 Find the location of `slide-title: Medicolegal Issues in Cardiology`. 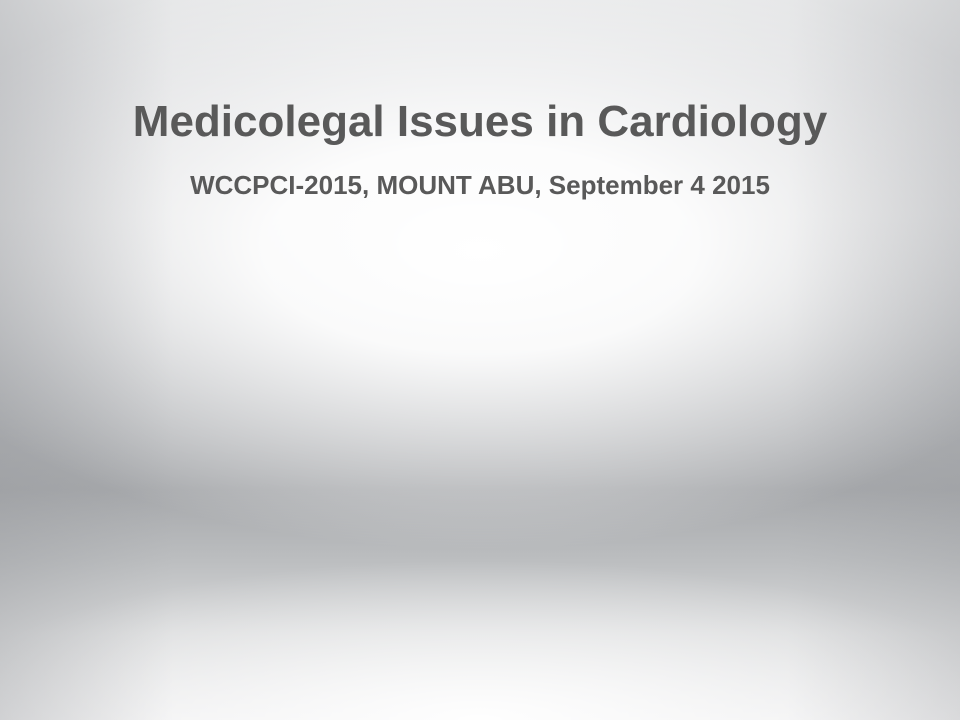

slide-title: Medicolegal Issues in Cardiology is located at coordinates (480, 121).